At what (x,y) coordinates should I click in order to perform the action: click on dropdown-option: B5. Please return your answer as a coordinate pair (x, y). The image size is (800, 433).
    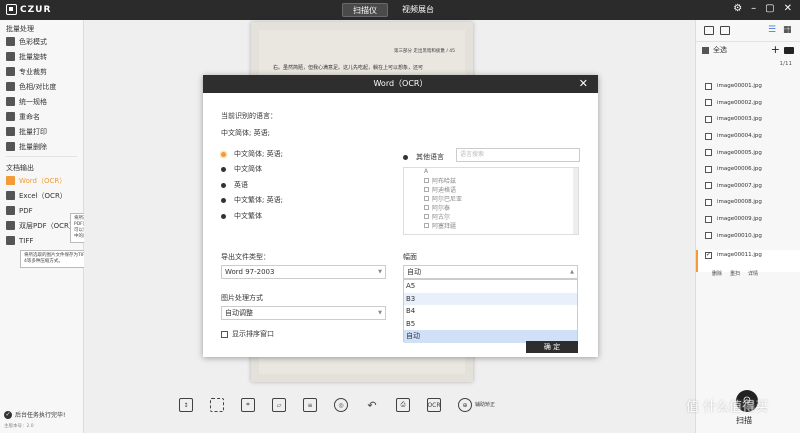
    Looking at the image, I should click on (490, 324).